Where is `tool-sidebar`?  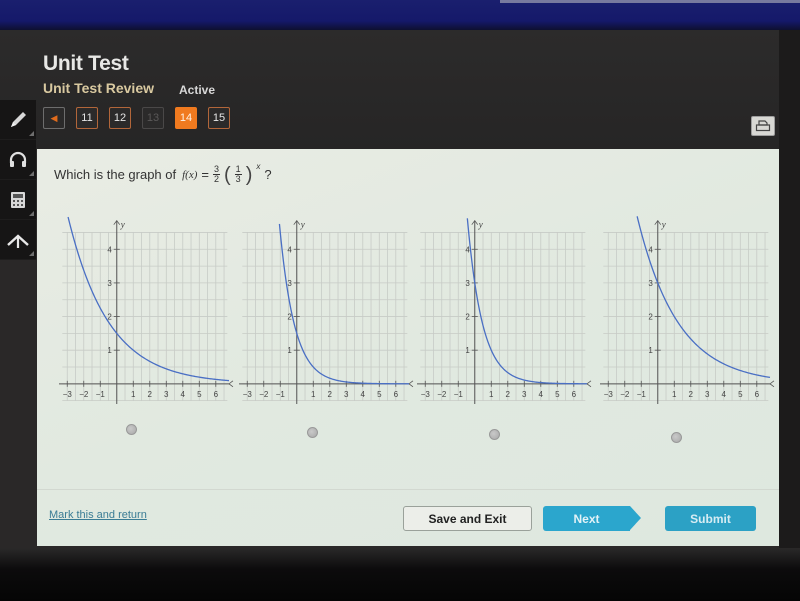 tool-sidebar is located at coordinates (18, 180).